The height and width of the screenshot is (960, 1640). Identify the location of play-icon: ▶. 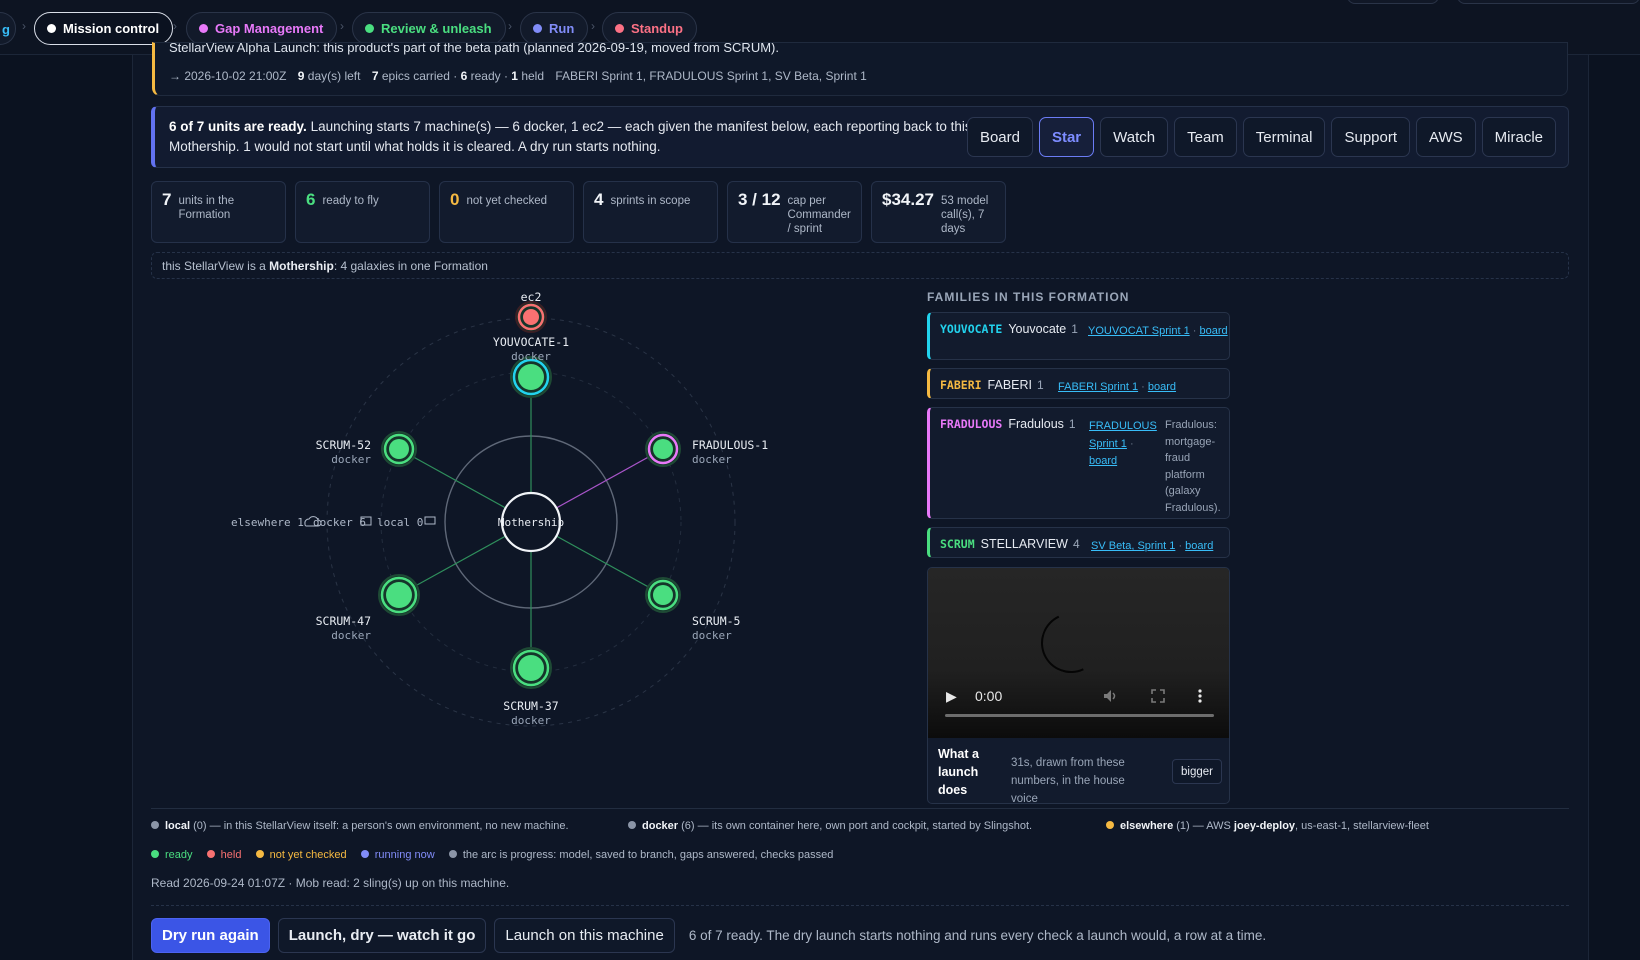
(951, 696).